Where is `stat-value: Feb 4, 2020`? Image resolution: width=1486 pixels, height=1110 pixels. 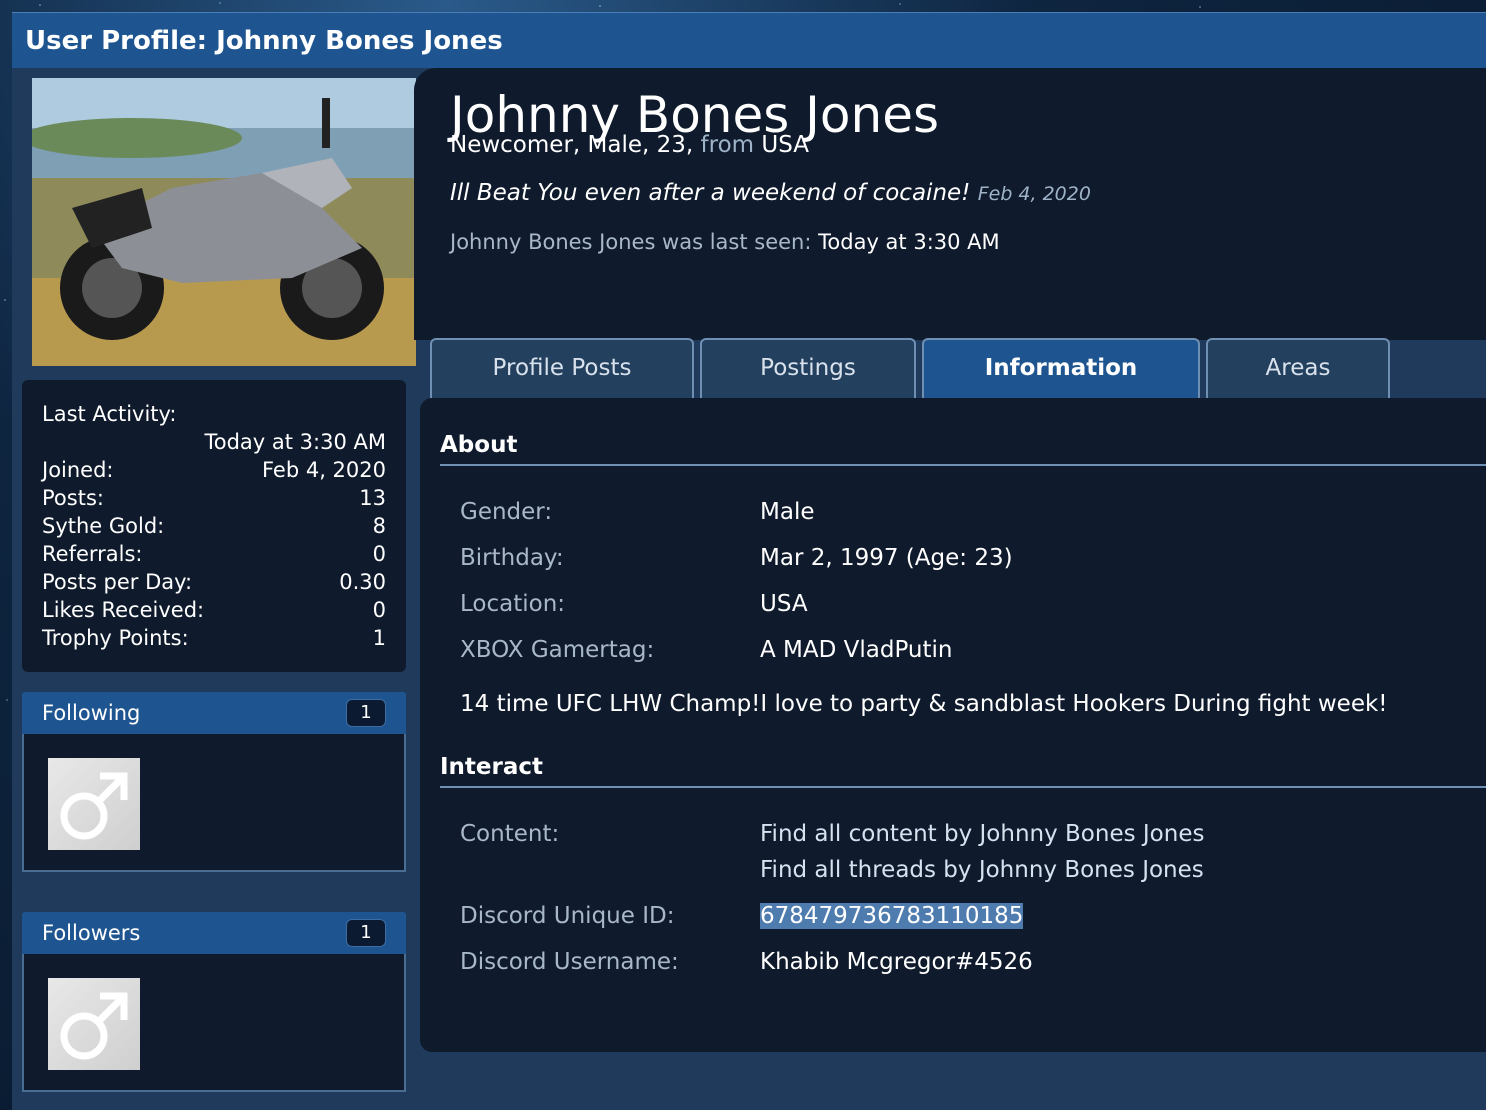
stat-value: Feb 4, 2020 is located at coordinates (323, 470).